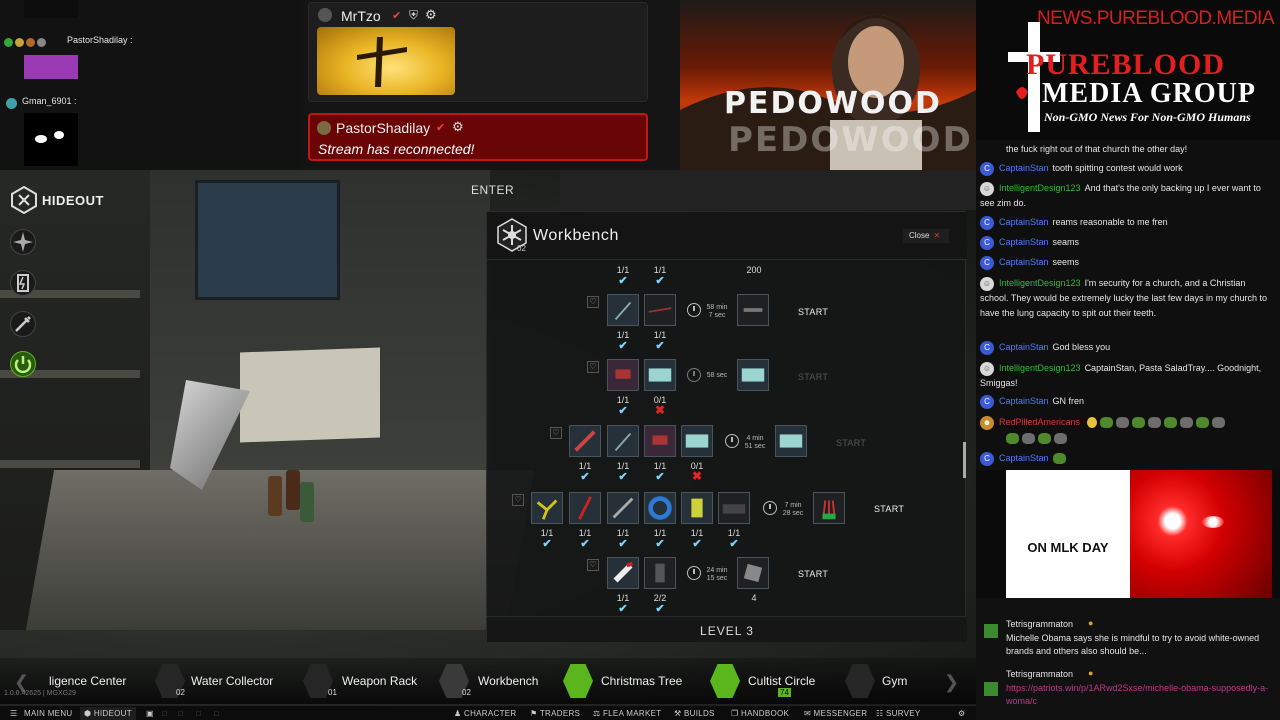 This screenshot has width=1280, height=720. I want to click on chat-username: Gman_6901 :, so click(49, 101).